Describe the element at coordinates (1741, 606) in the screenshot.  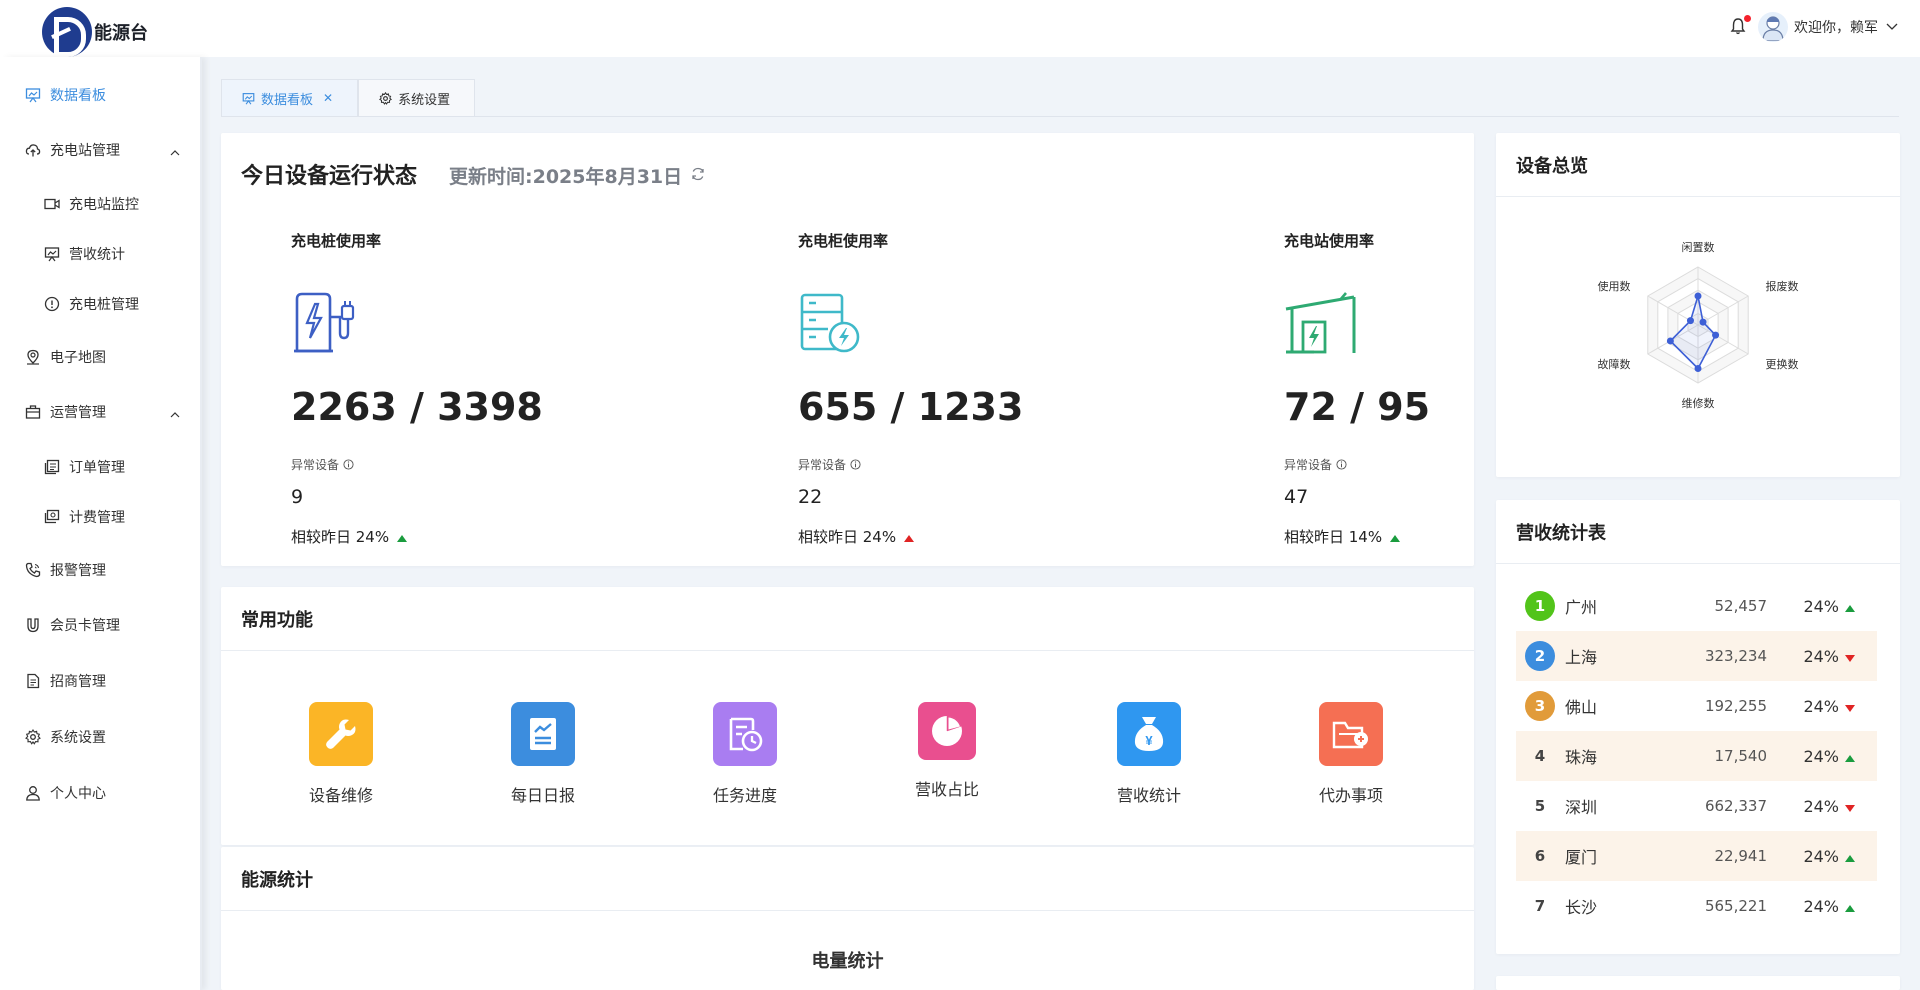
I see `revenue-value: 52,457` at that location.